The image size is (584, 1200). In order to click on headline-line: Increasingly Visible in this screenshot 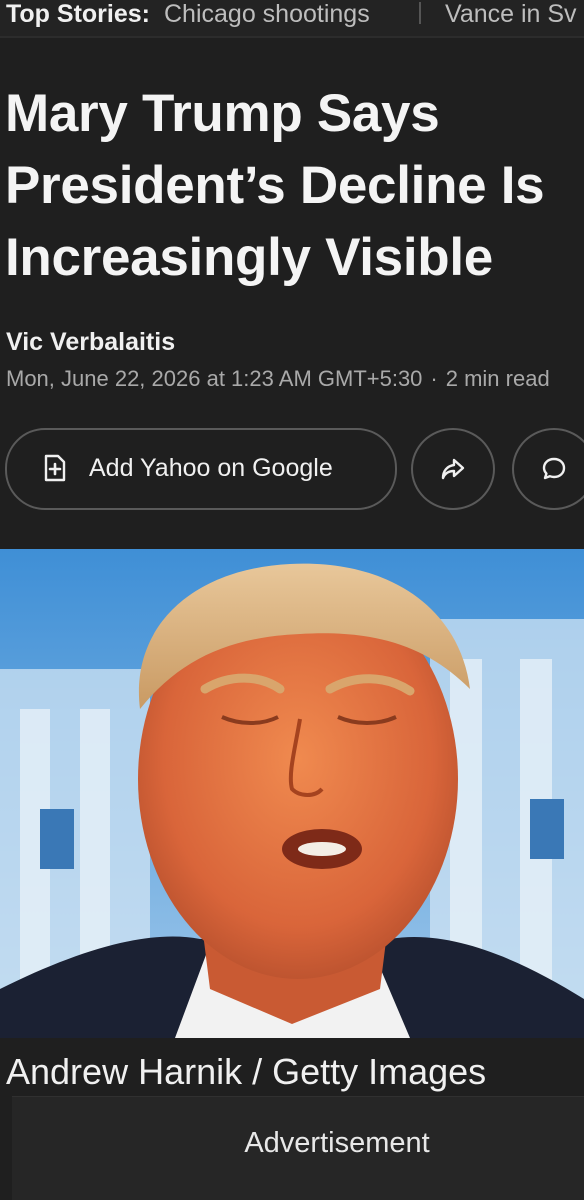, I will do `click(249, 257)`.